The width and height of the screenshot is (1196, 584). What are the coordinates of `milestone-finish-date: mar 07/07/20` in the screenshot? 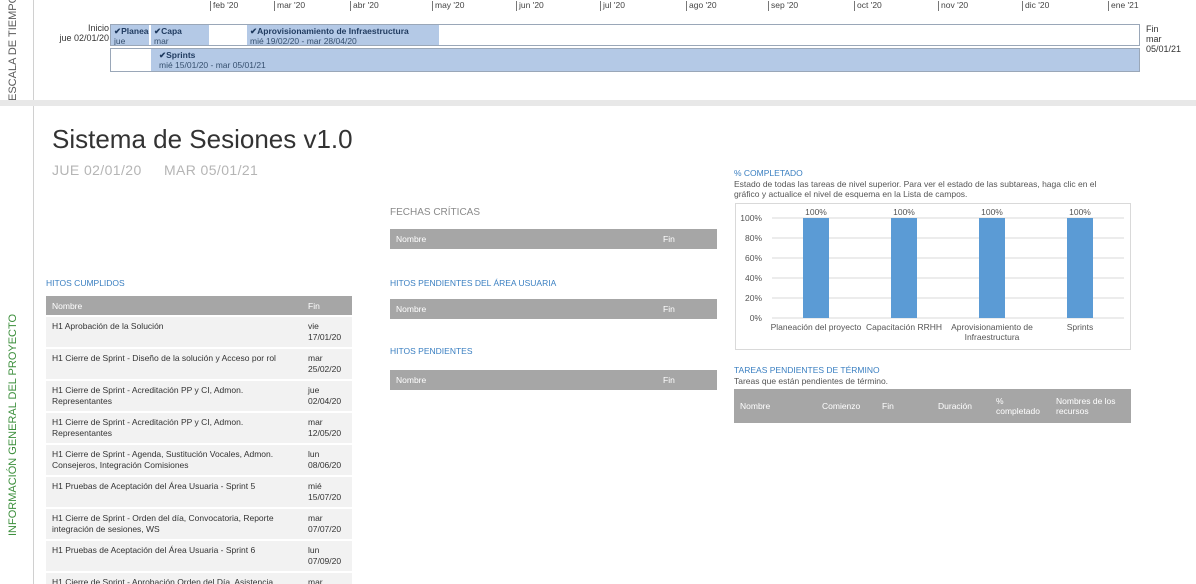 It's located at (327, 523).